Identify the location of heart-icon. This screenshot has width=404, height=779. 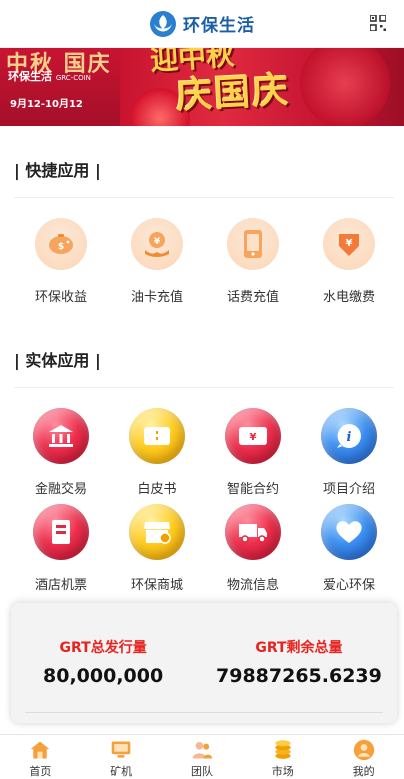
(349, 532).